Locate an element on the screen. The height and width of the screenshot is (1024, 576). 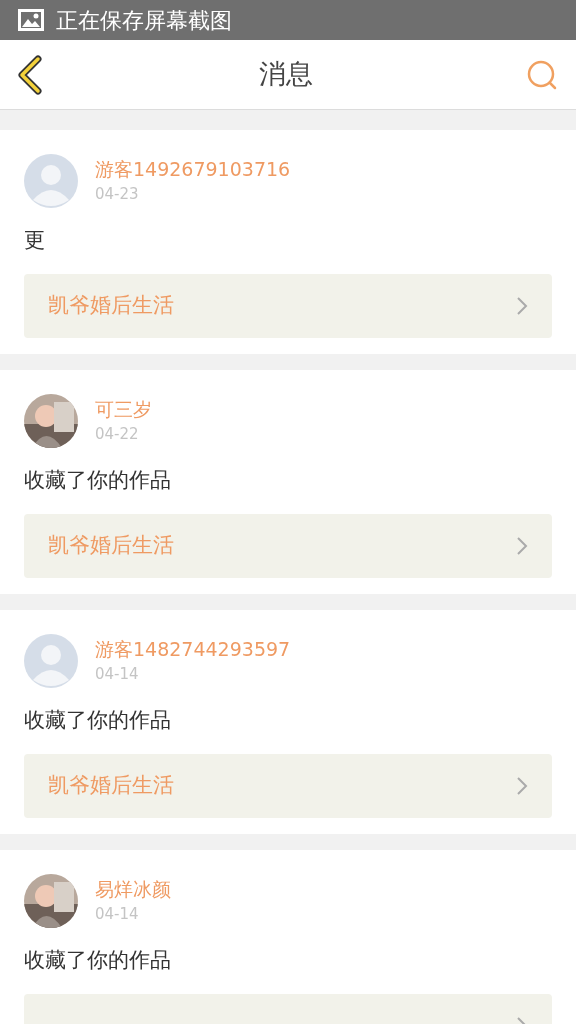
search-icon is located at coordinates (542, 74).